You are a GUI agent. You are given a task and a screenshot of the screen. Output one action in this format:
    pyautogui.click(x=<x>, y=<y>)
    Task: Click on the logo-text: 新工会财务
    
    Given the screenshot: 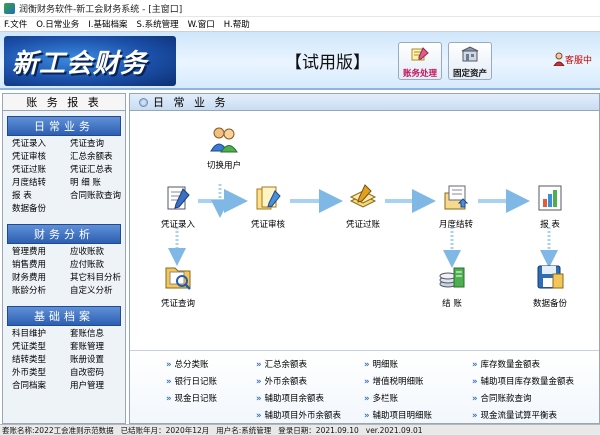 What is the action you would take?
    pyautogui.click(x=80, y=64)
    